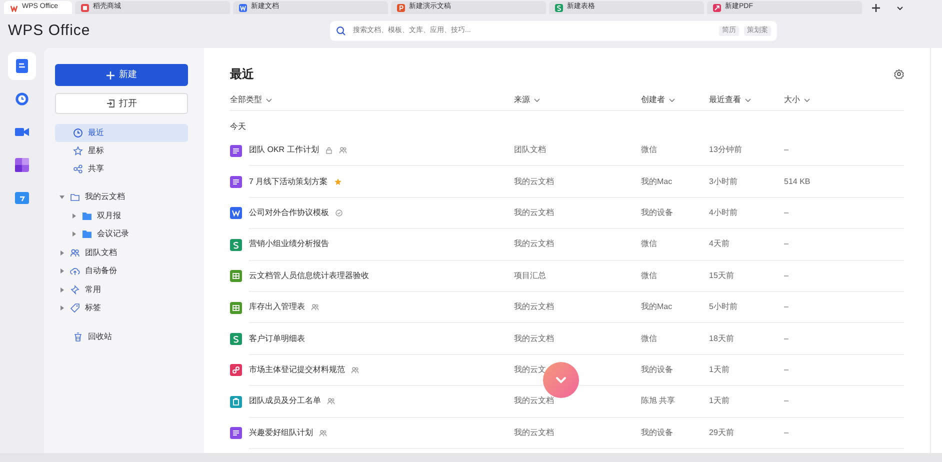  I want to click on table-cell: 3小时前, so click(723, 182).